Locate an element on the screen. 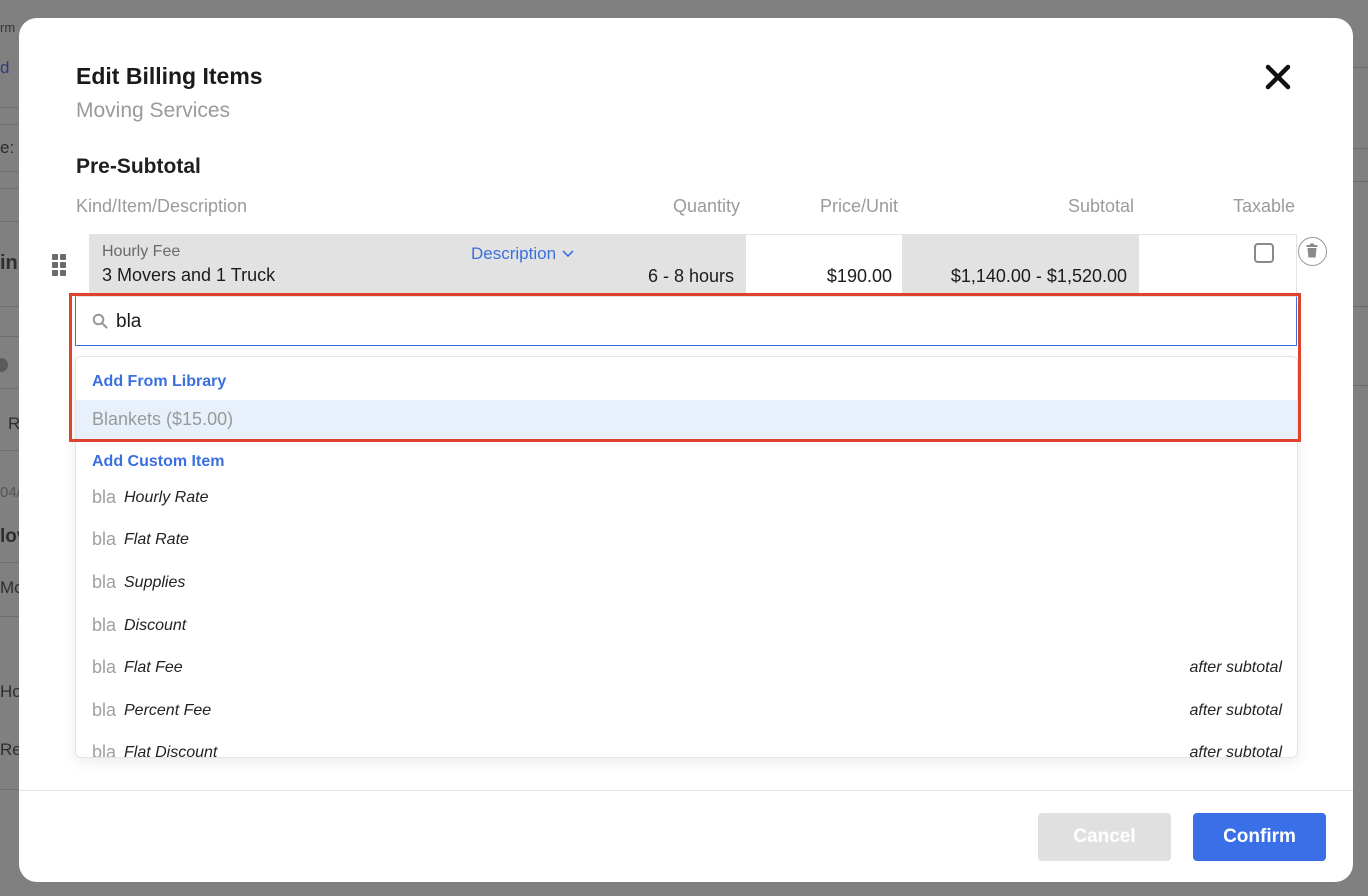  item-kind: Hourly Fee is located at coordinates (141, 251).